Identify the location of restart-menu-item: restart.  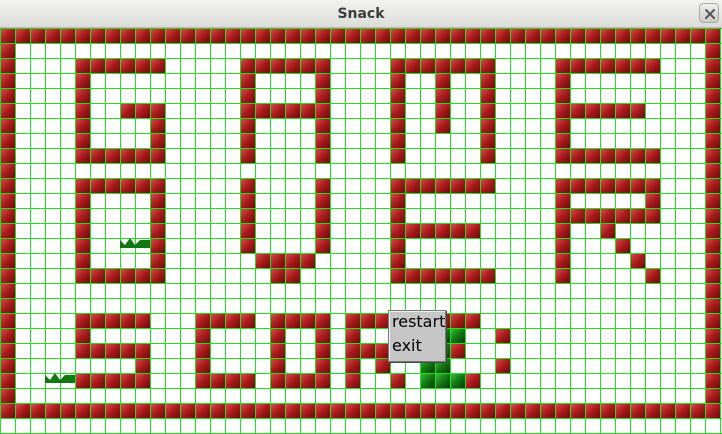
(418, 322).